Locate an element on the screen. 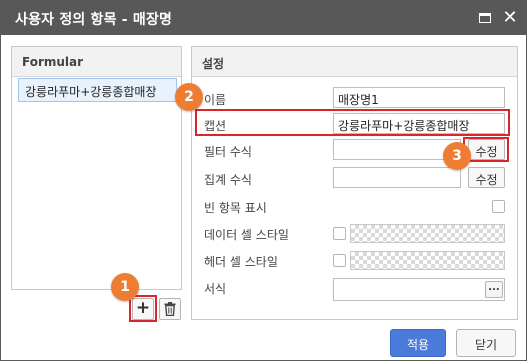 The width and height of the screenshot is (527, 361). header-cell-style-label: 헤더 셀 스타일 is located at coordinates (241, 262).